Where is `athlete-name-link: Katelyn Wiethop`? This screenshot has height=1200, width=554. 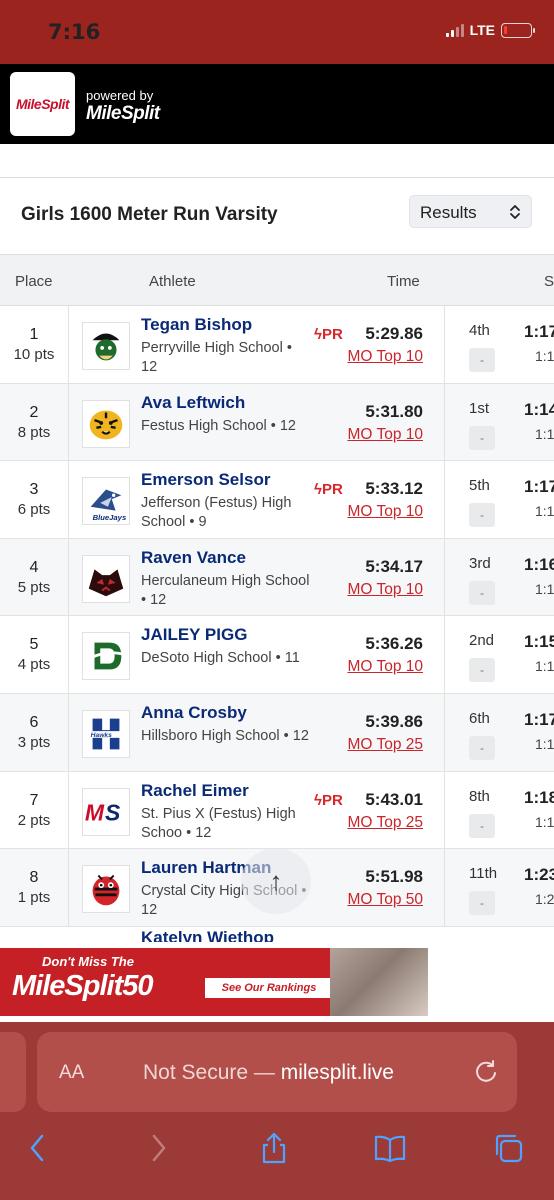 athlete-name-link: Katelyn Wiethop is located at coordinates (207, 935).